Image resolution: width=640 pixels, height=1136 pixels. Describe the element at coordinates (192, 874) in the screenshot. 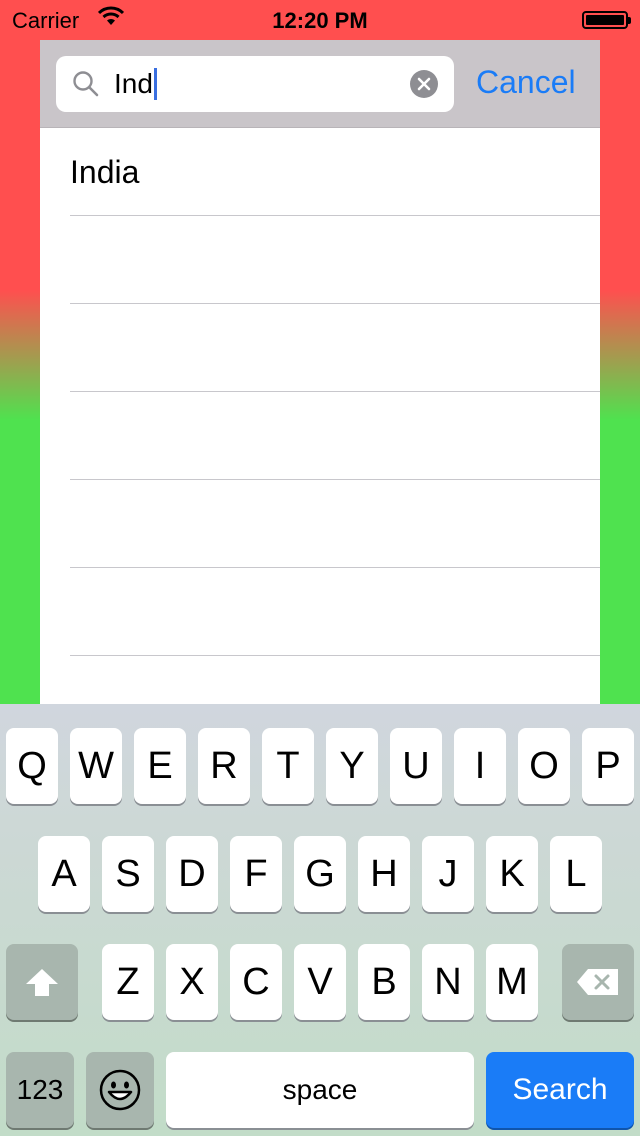

I see `key-d: D` at that location.